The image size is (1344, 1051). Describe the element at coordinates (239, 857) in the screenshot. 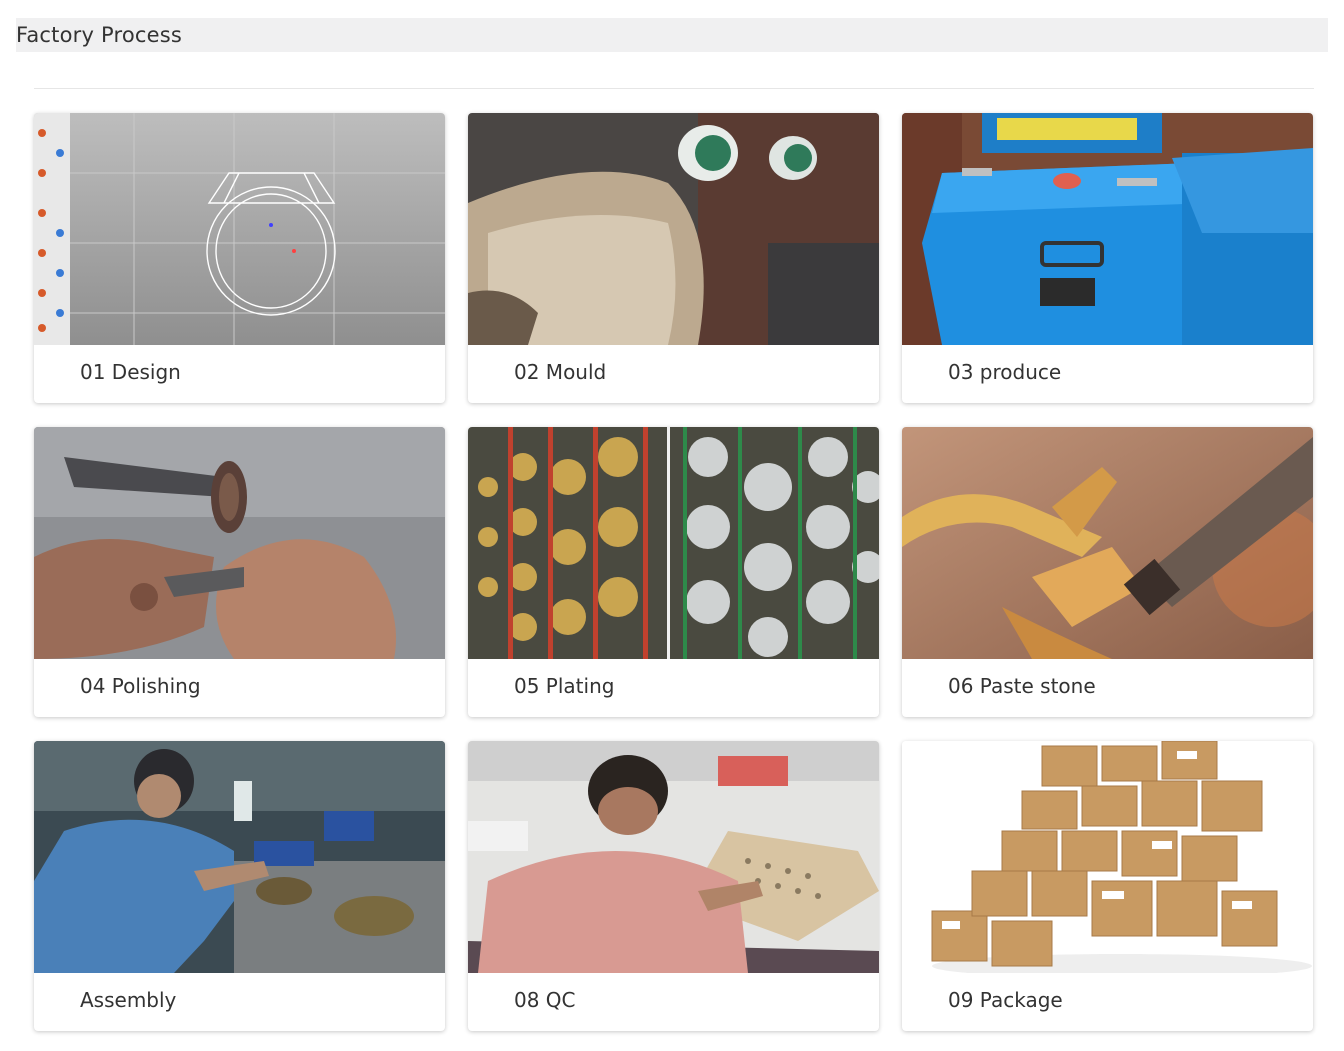

I see `assembly-worker-photo` at that location.